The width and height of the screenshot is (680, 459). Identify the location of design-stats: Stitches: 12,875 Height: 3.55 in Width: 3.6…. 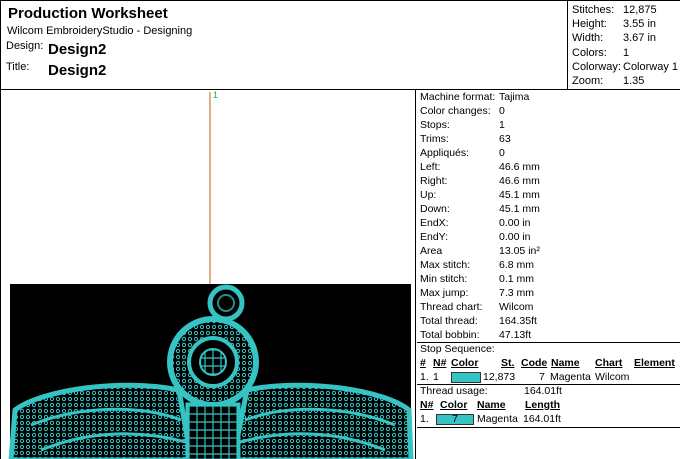
(625, 45).